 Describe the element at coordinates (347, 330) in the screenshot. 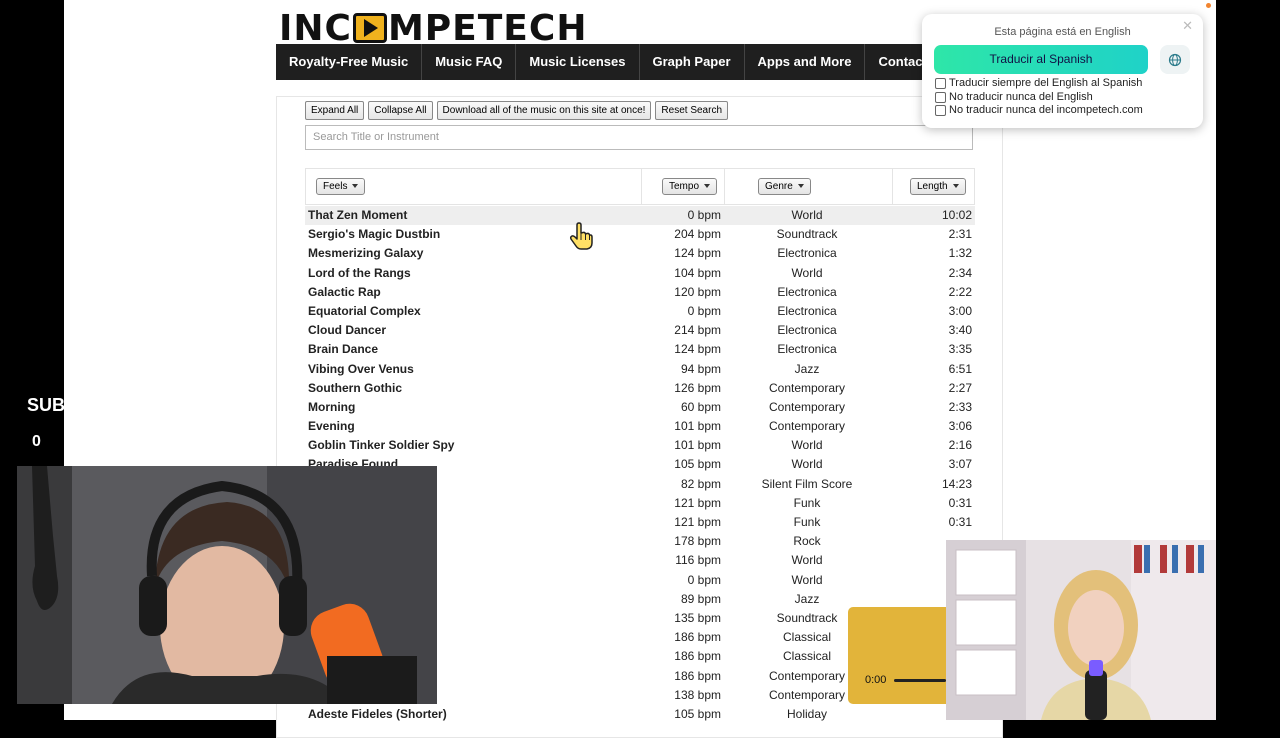

I see `track-title: Cloud Dancer` at that location.